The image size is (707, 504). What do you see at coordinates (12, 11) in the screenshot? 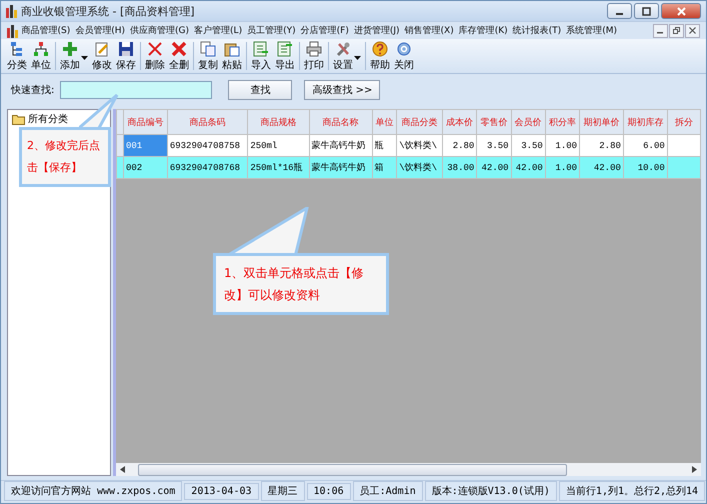
I see `app-logo-icon` at bounding box center [12, 11].